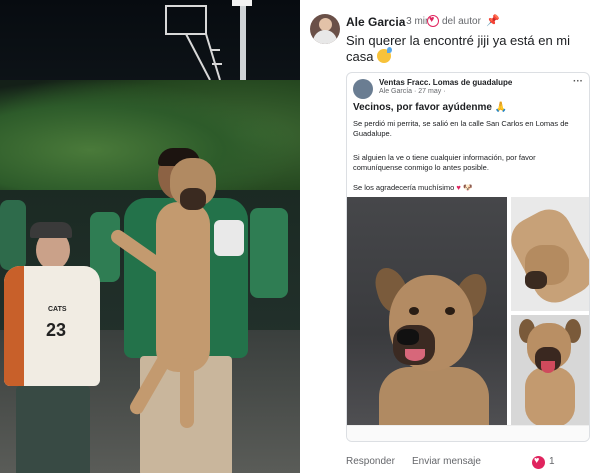  I want to click on man-cap, so click(51, 230).